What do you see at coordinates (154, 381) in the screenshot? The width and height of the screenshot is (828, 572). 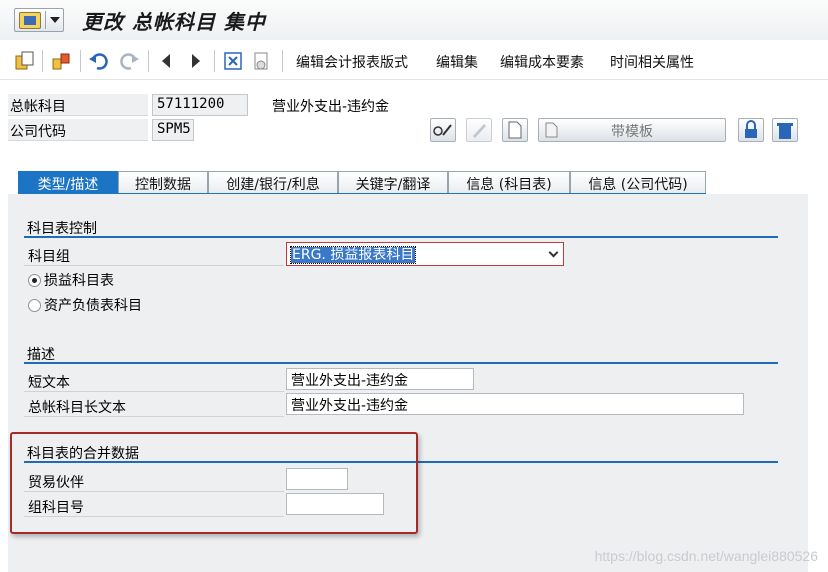 I see `short-text-label: 短文本` at bounding box center [154, 381].